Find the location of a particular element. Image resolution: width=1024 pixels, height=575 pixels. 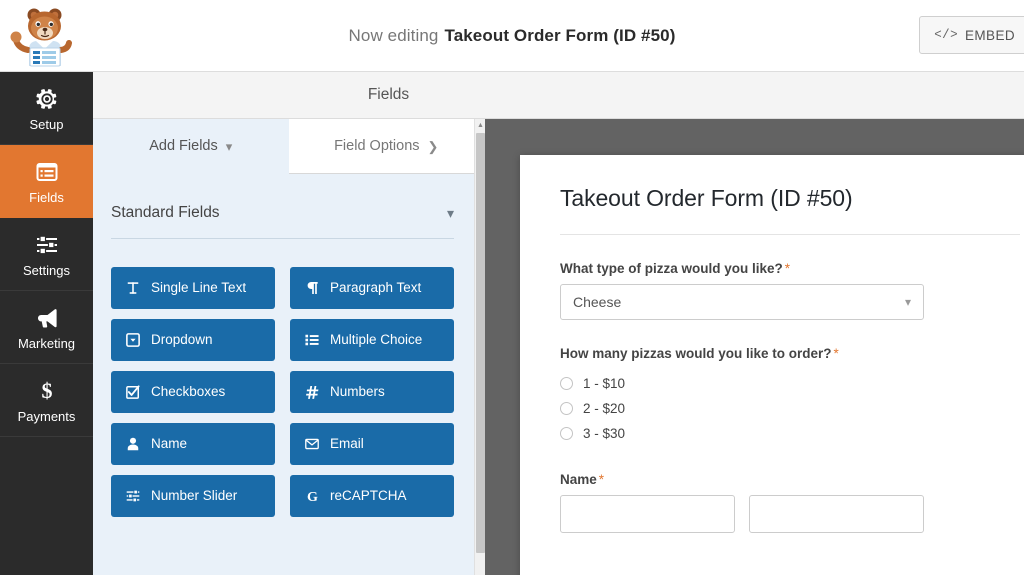

field-button-email: Email is located at coordinates (372, 444).